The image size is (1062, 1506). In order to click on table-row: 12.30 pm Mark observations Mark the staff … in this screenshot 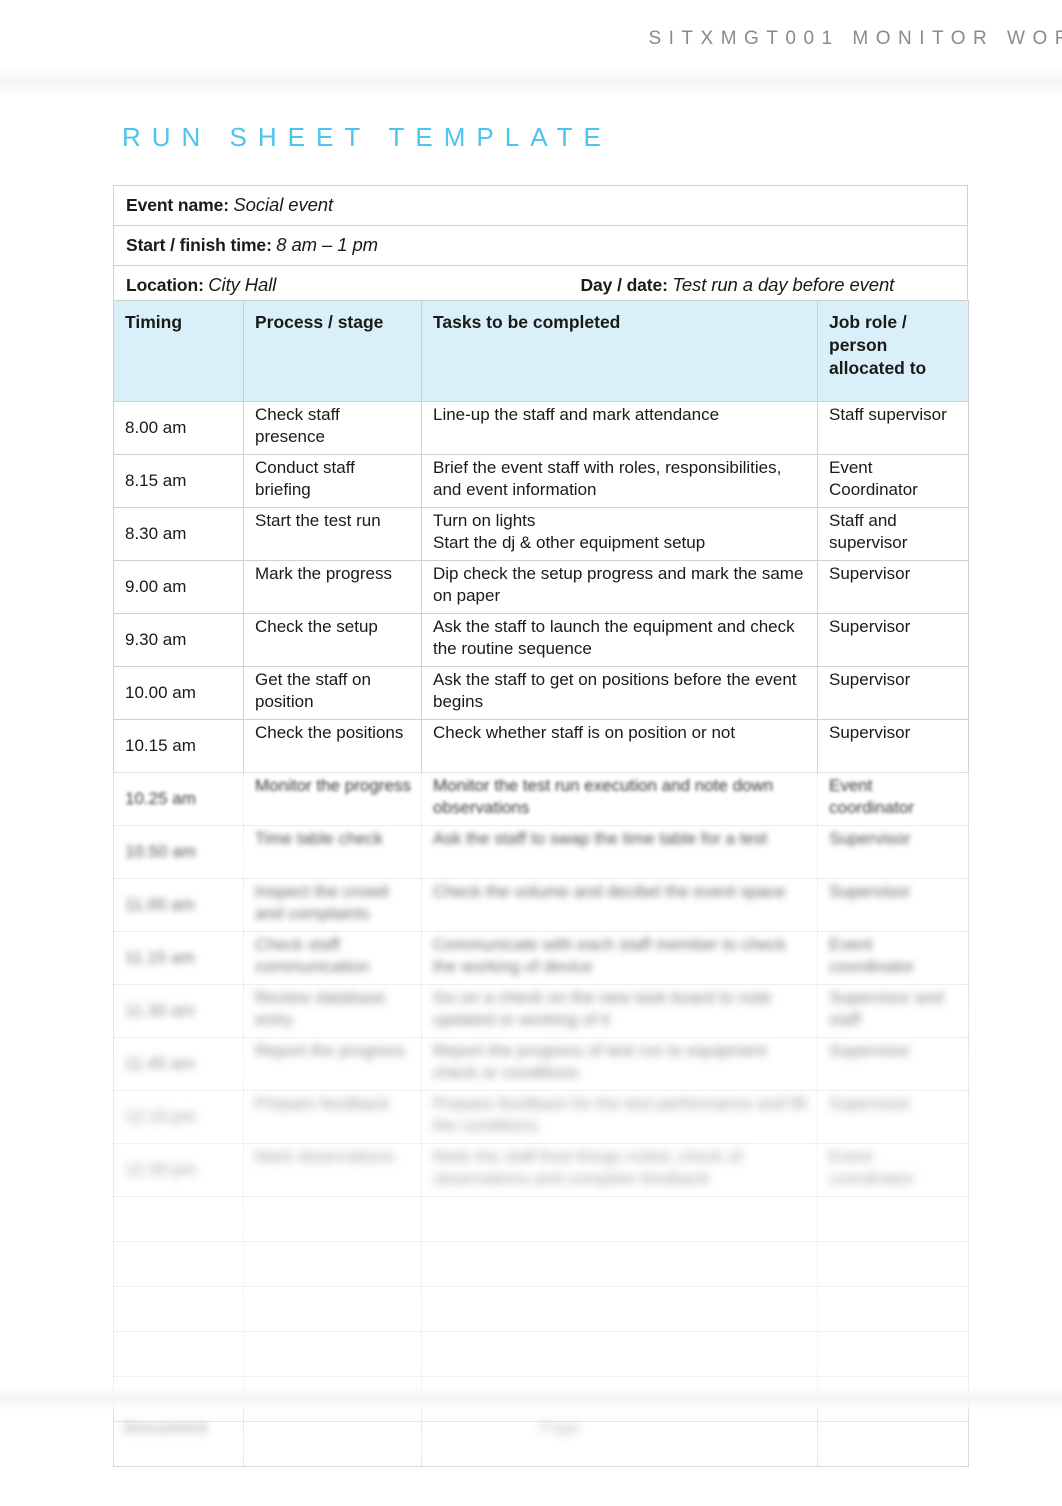, I will do `click(541, 1170)`.